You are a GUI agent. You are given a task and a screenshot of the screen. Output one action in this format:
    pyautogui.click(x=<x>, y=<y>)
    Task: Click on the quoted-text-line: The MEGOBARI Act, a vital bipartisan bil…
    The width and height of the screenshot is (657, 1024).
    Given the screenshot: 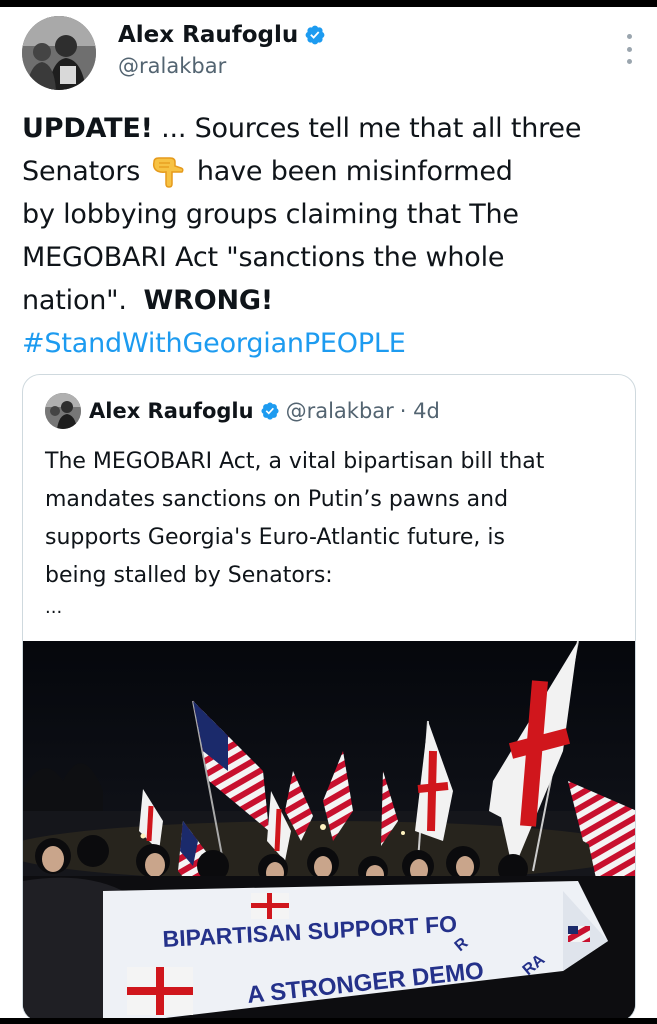 What is the action you would take?
    pyautogui.click(x=295, y=461)
    